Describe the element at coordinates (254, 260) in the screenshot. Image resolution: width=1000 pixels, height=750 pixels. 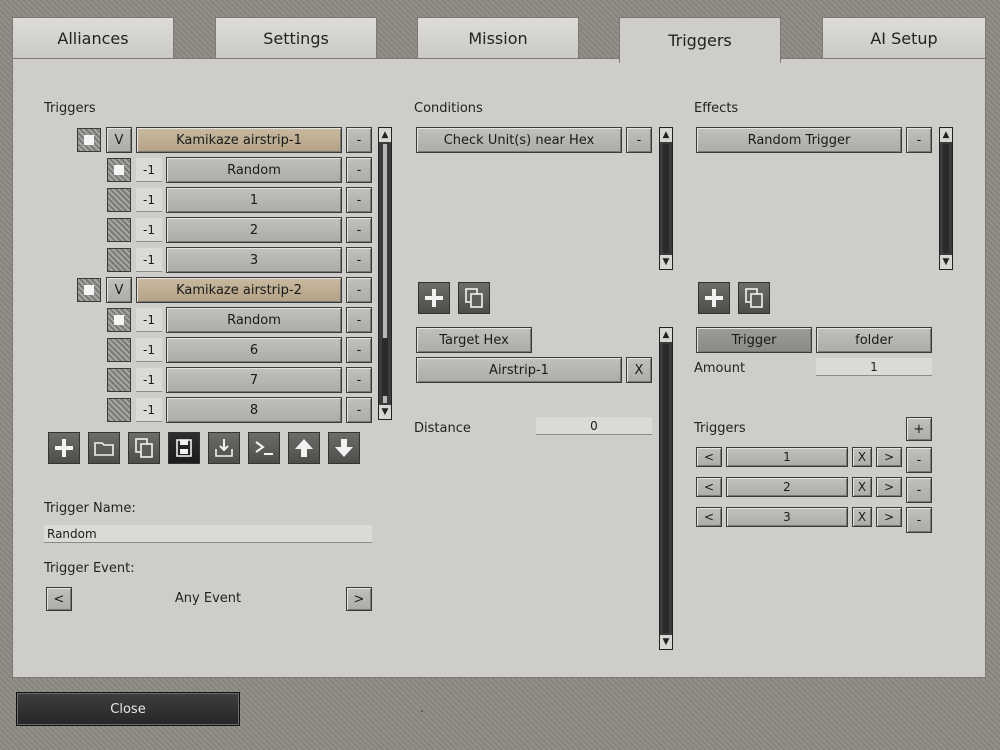
I see `trigger-item: 3` at that location.